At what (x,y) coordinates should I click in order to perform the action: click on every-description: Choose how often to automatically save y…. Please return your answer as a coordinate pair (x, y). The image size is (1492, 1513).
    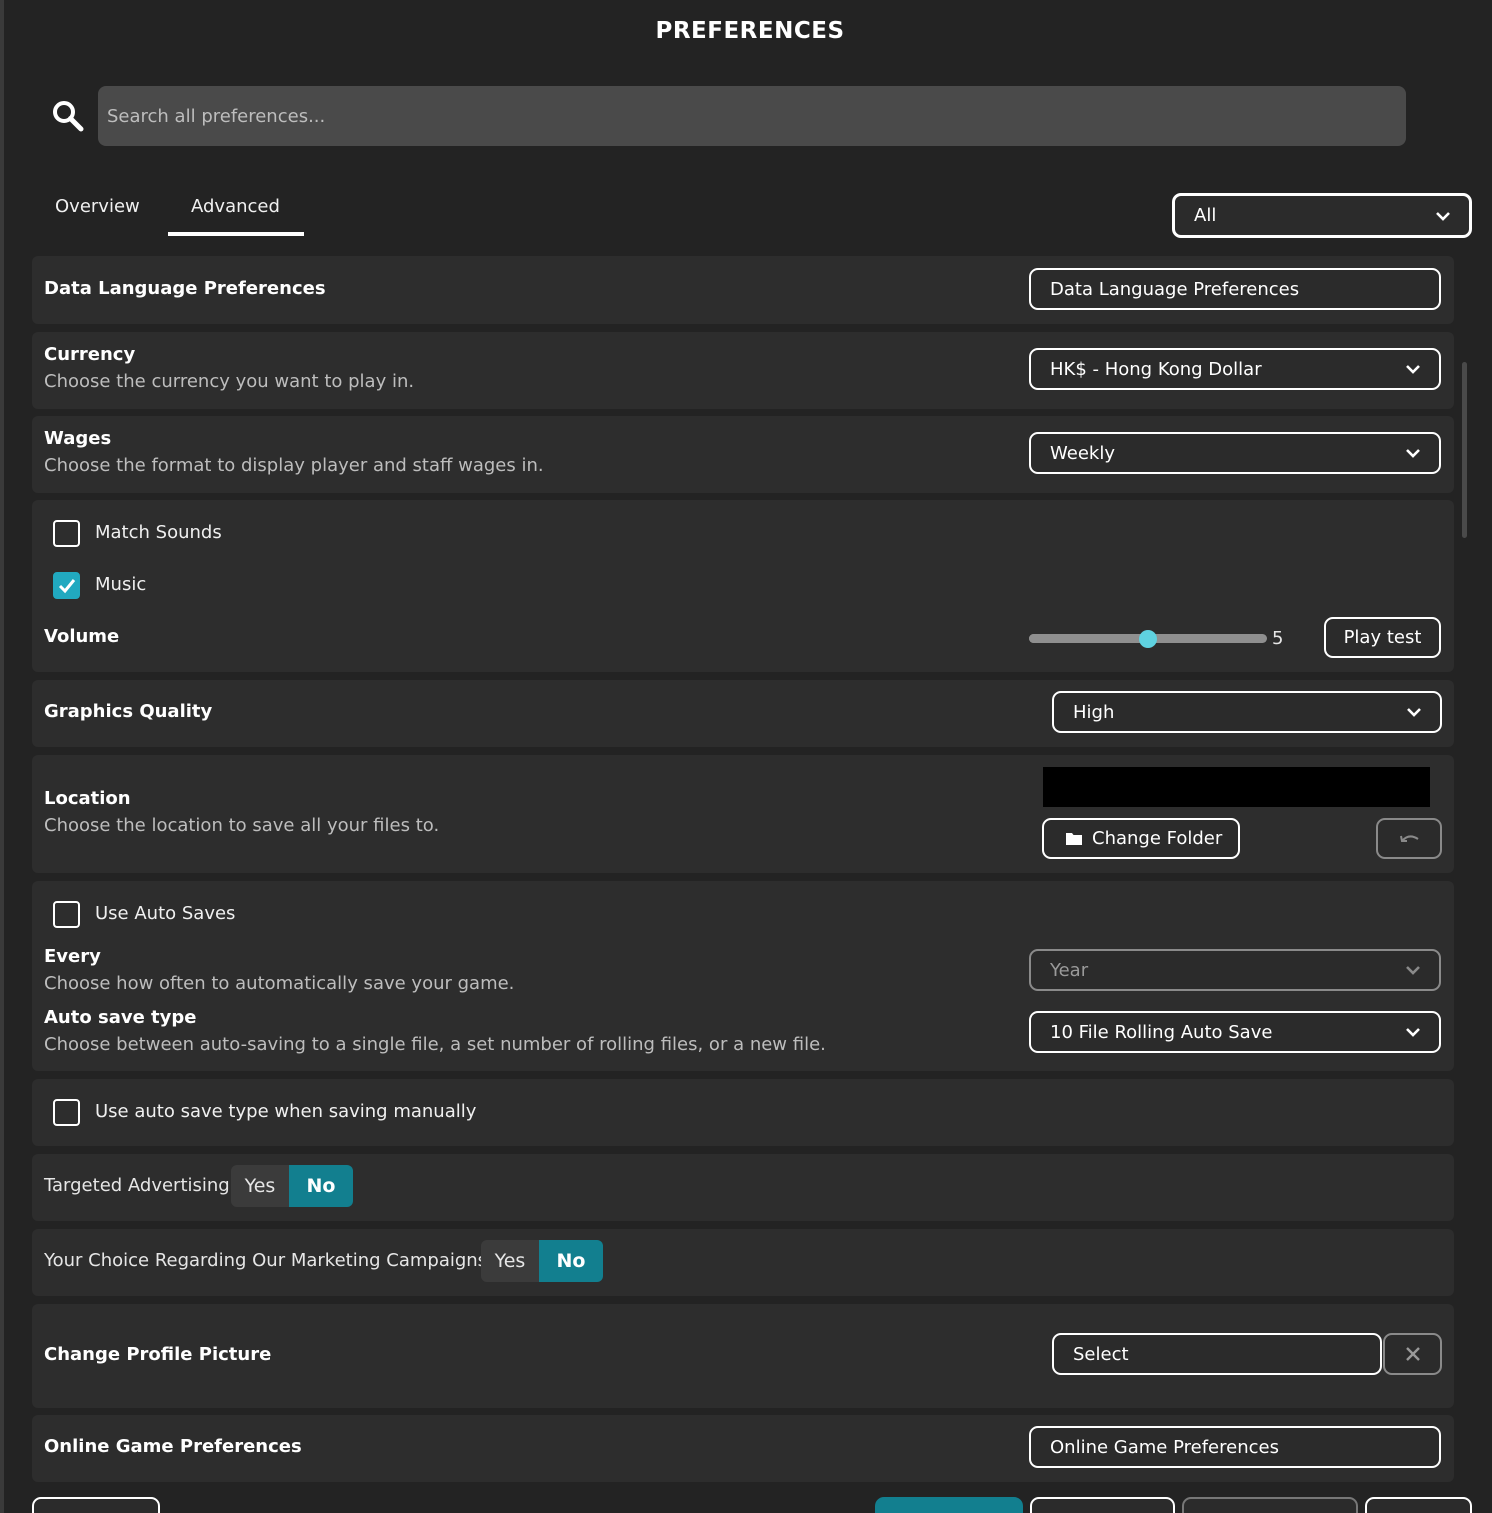
    Looking at the image, I should click on (279, 983).